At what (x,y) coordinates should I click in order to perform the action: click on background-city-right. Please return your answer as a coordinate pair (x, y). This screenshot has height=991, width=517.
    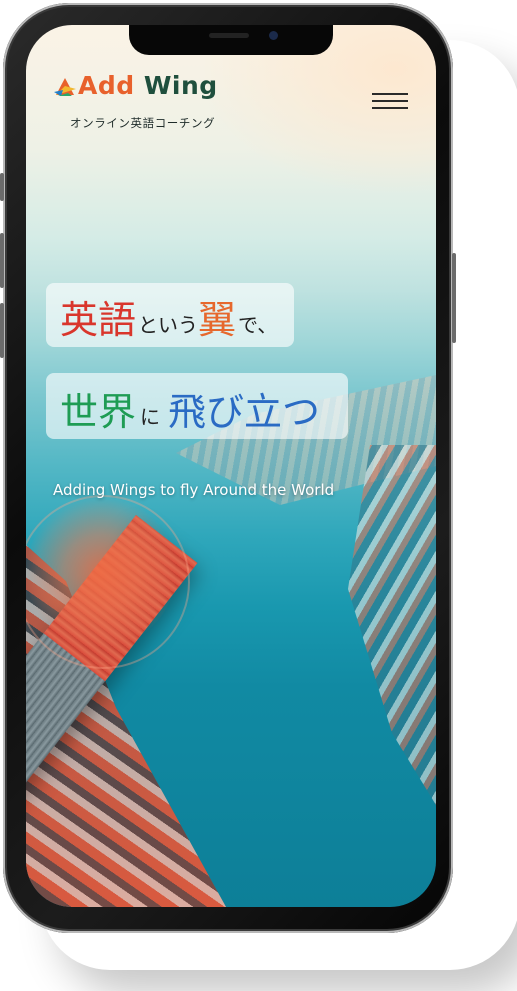
    Looking at the image, I should click on (392, 625).